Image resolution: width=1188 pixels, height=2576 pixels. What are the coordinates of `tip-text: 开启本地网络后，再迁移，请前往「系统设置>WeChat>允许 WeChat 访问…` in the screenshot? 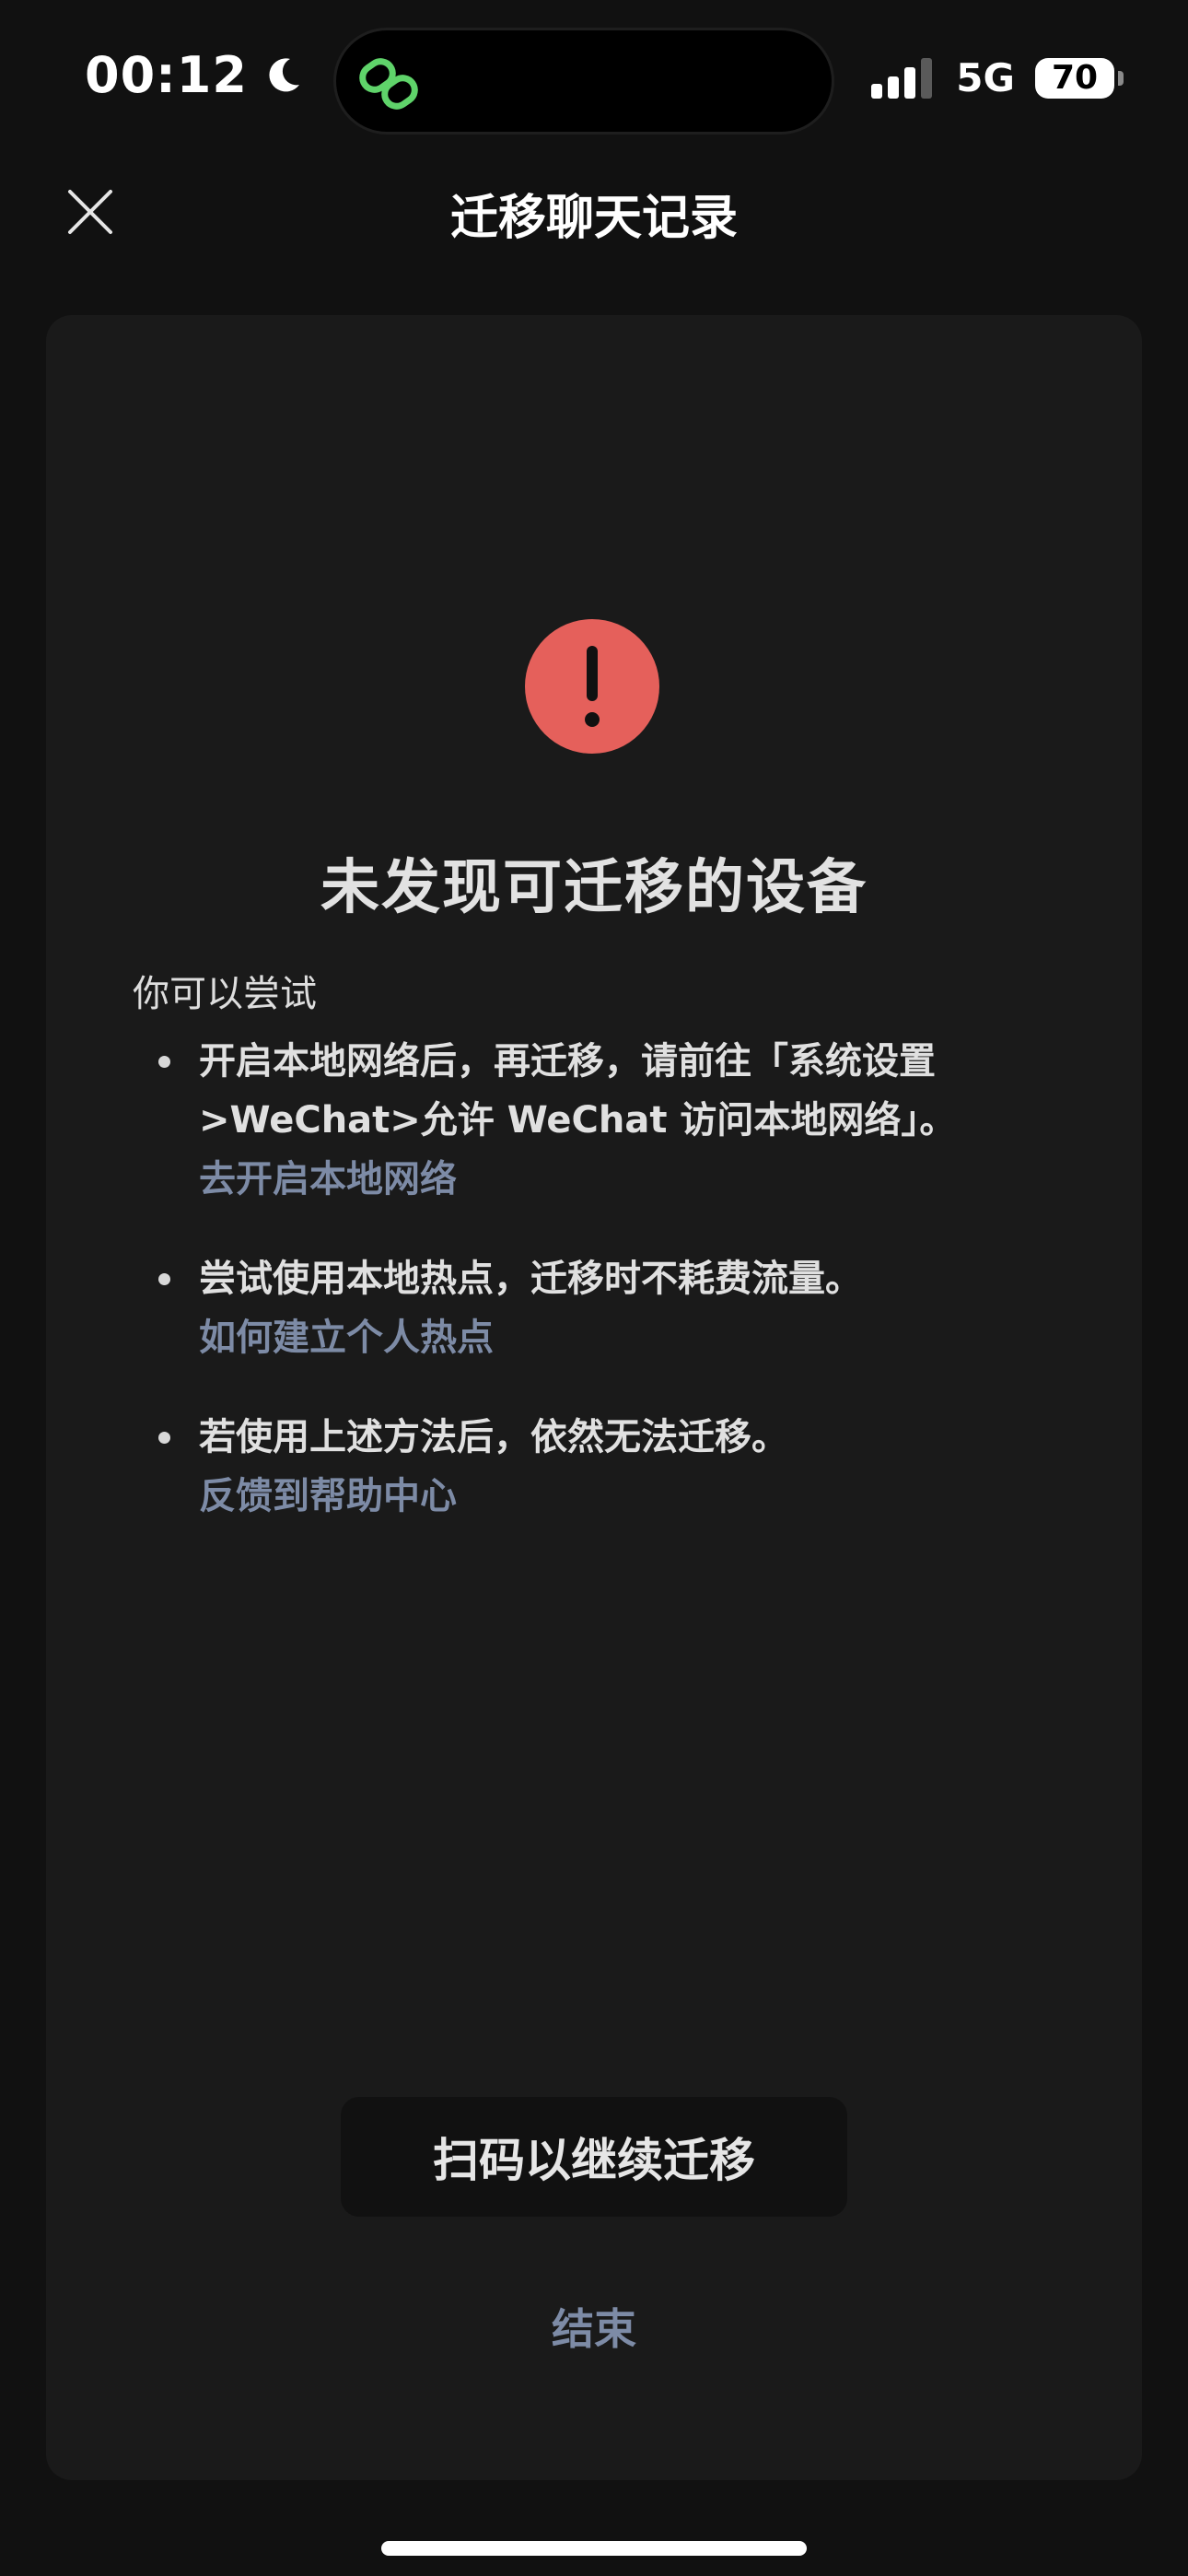 It's located at (578, 1091).